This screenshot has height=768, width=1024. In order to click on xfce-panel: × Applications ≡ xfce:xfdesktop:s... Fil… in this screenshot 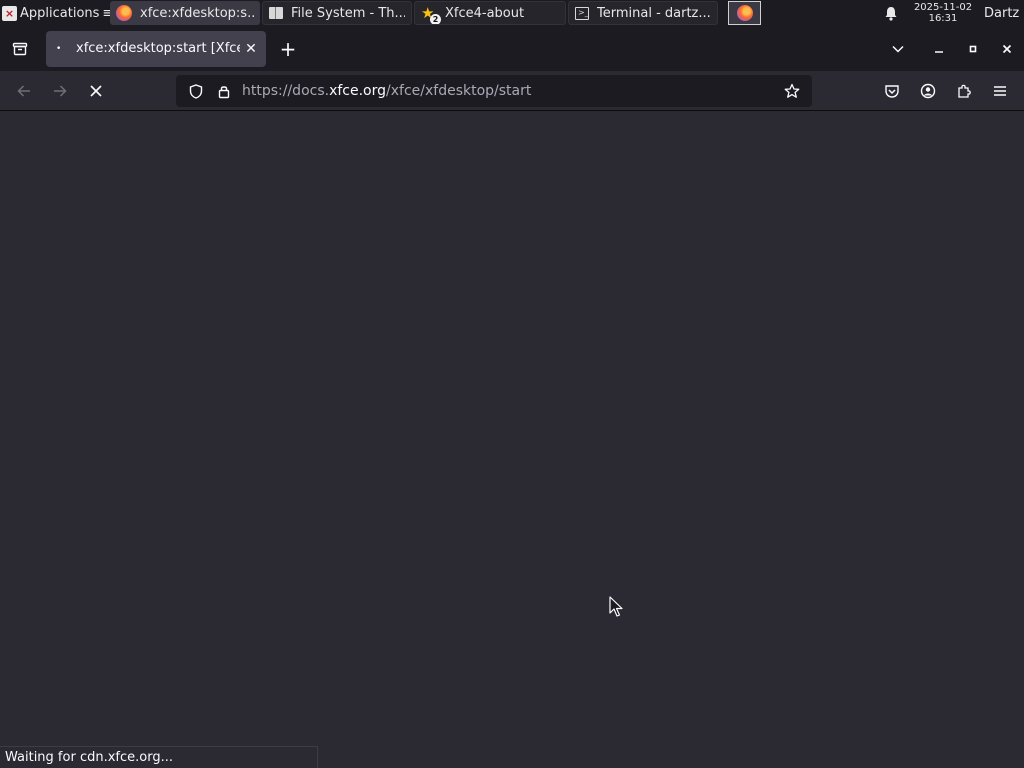, I will do `click(512, 13)`.